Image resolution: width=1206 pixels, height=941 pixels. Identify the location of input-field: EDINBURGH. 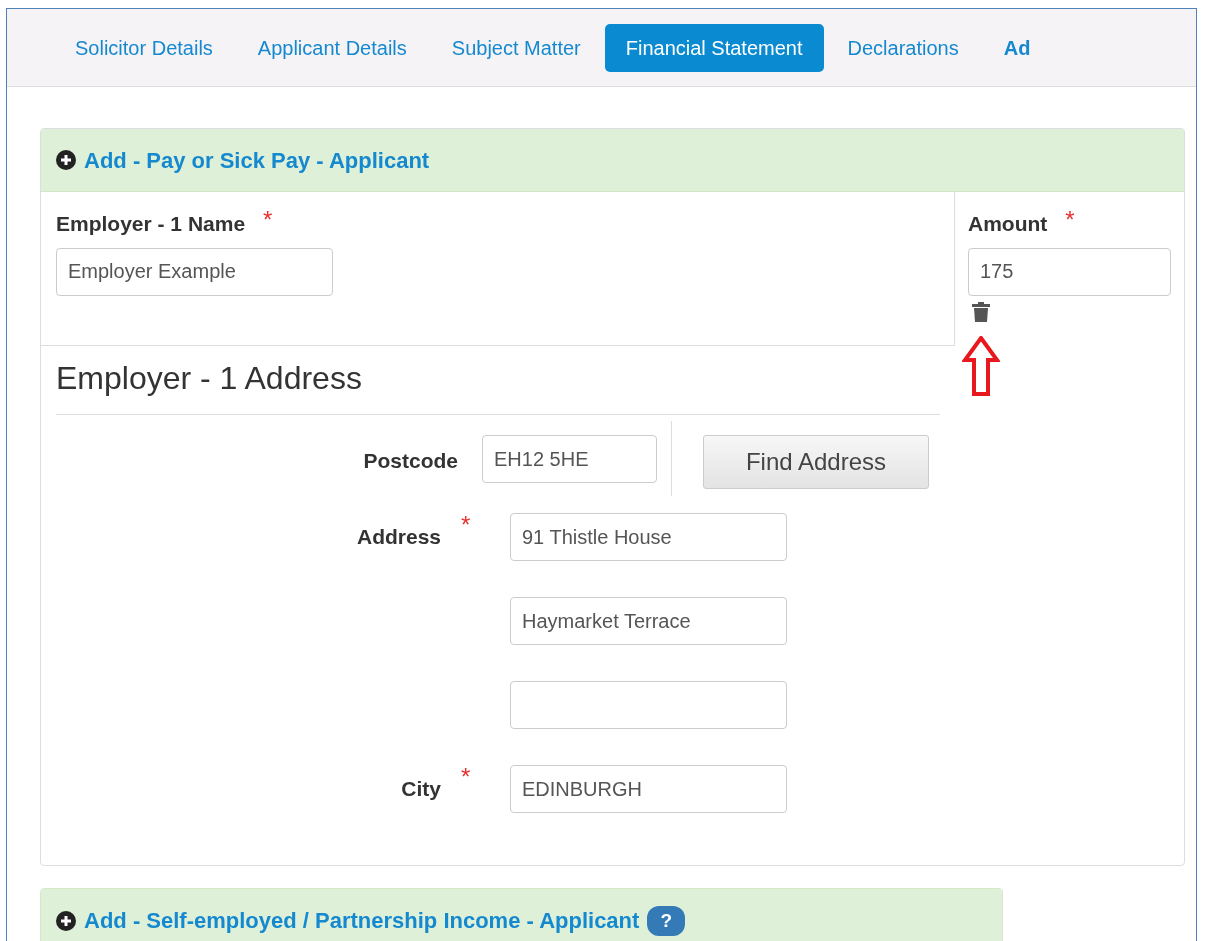
(648, 789).